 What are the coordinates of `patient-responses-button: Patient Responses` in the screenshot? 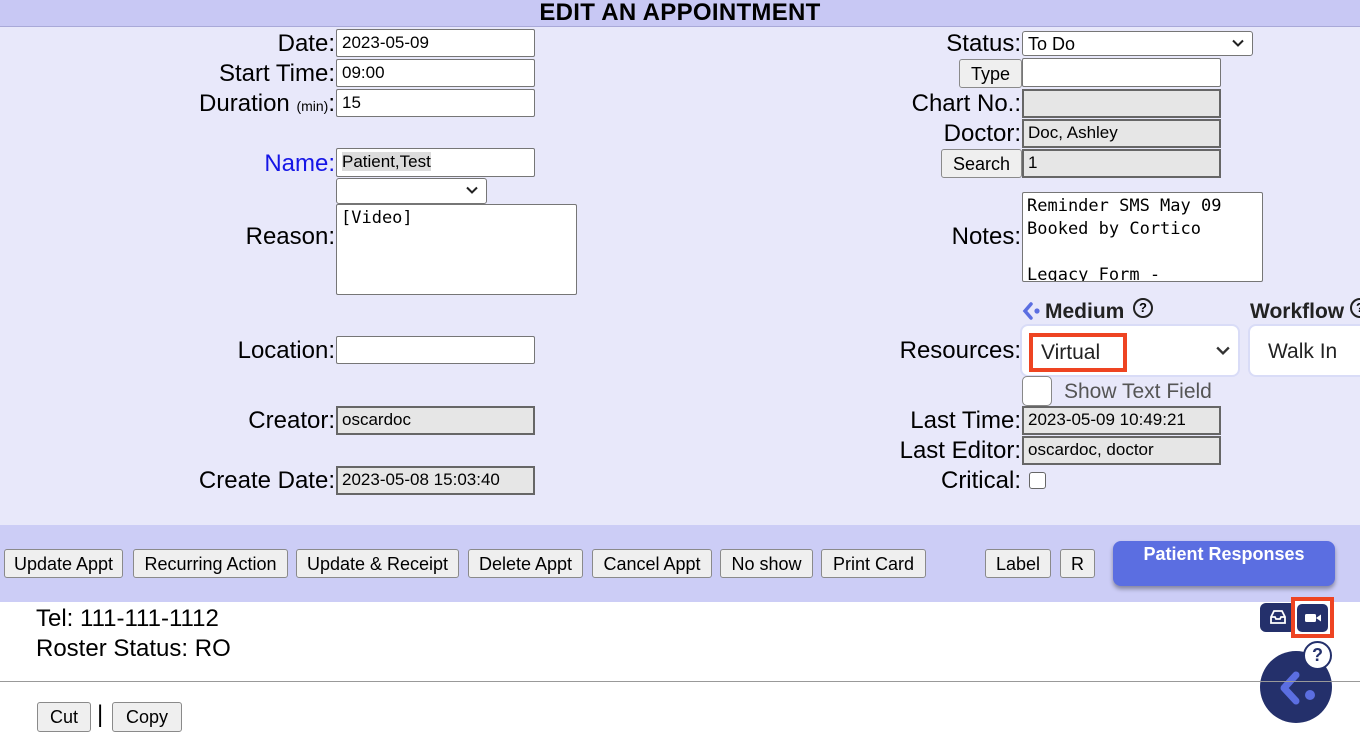 It's located at (1224, 563).